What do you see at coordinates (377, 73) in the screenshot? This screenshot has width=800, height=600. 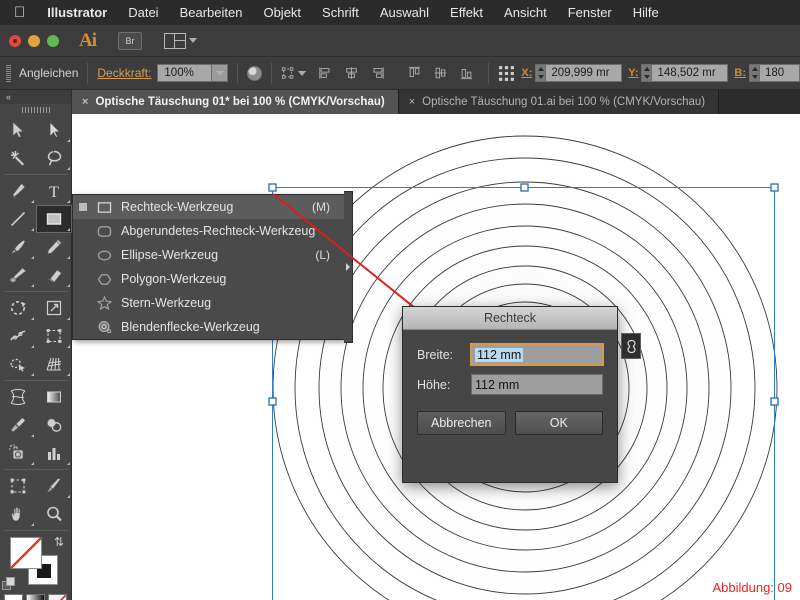 I see `align-right-icon` at bounding box center [377, 73].